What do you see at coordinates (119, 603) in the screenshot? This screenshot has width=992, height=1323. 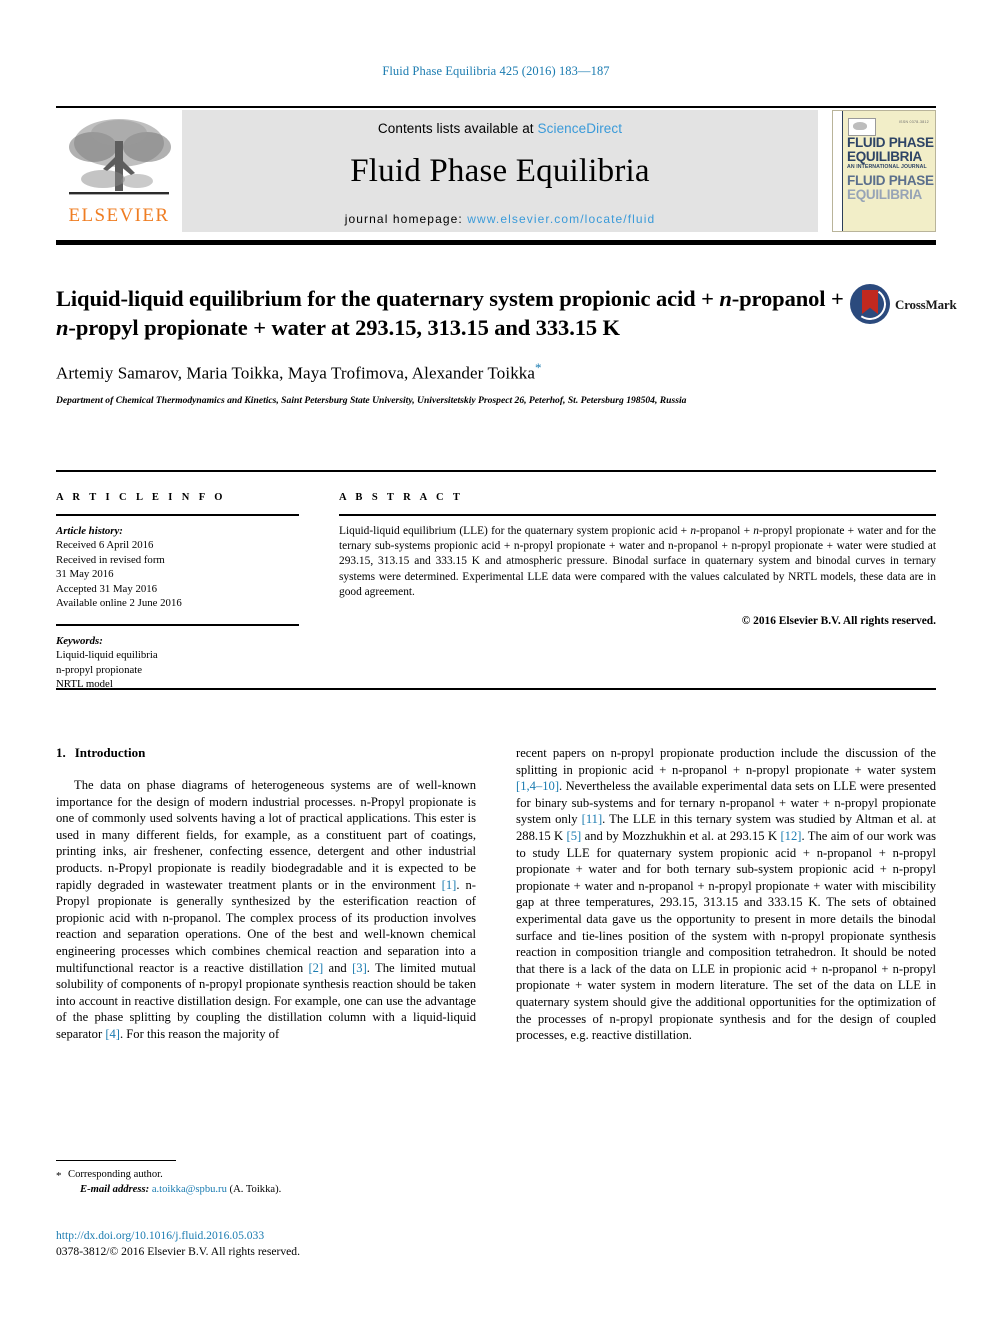 I see `history-item: Available online 2 June 2016` at bounding box center [119, 603].